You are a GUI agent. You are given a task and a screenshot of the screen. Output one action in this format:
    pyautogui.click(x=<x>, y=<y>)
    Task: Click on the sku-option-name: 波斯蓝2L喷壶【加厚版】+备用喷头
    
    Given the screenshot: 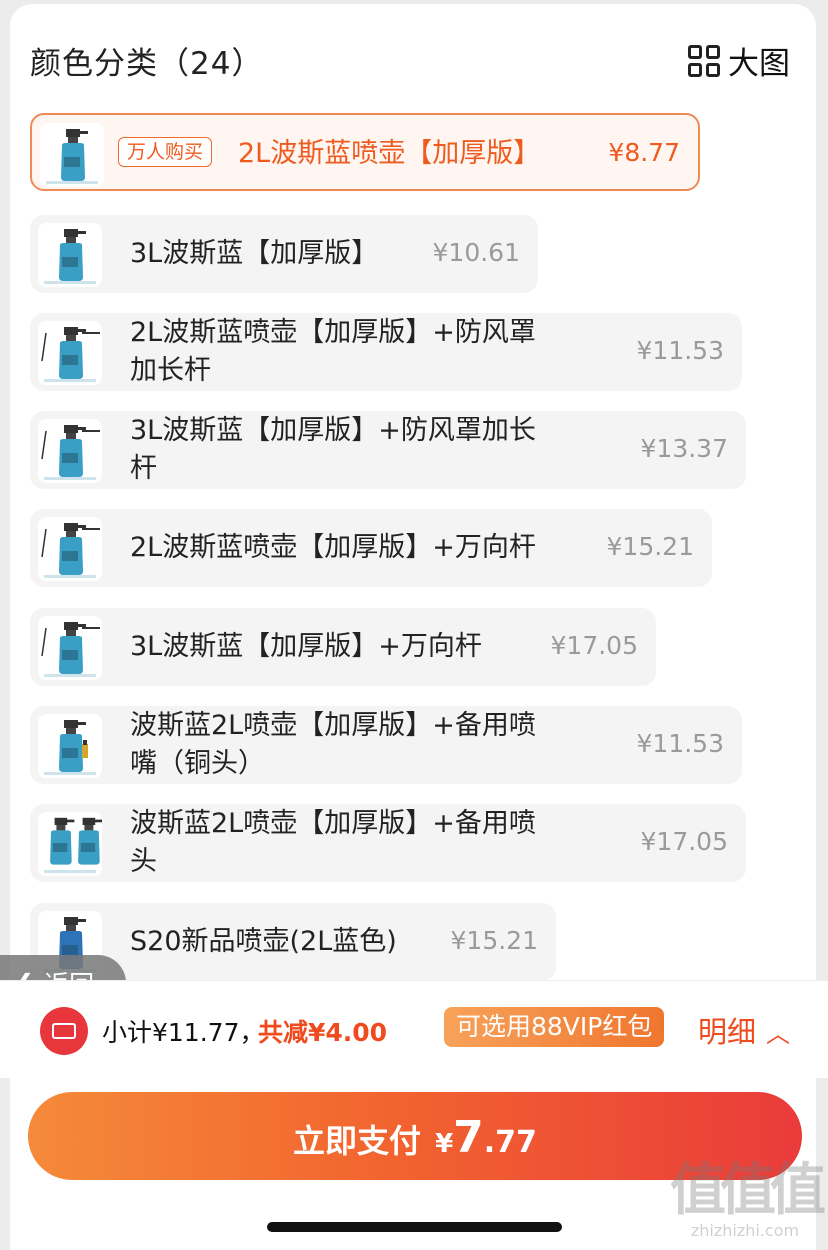 What is the action you would take?
    pyautogui.click(x=333, y=843)
    